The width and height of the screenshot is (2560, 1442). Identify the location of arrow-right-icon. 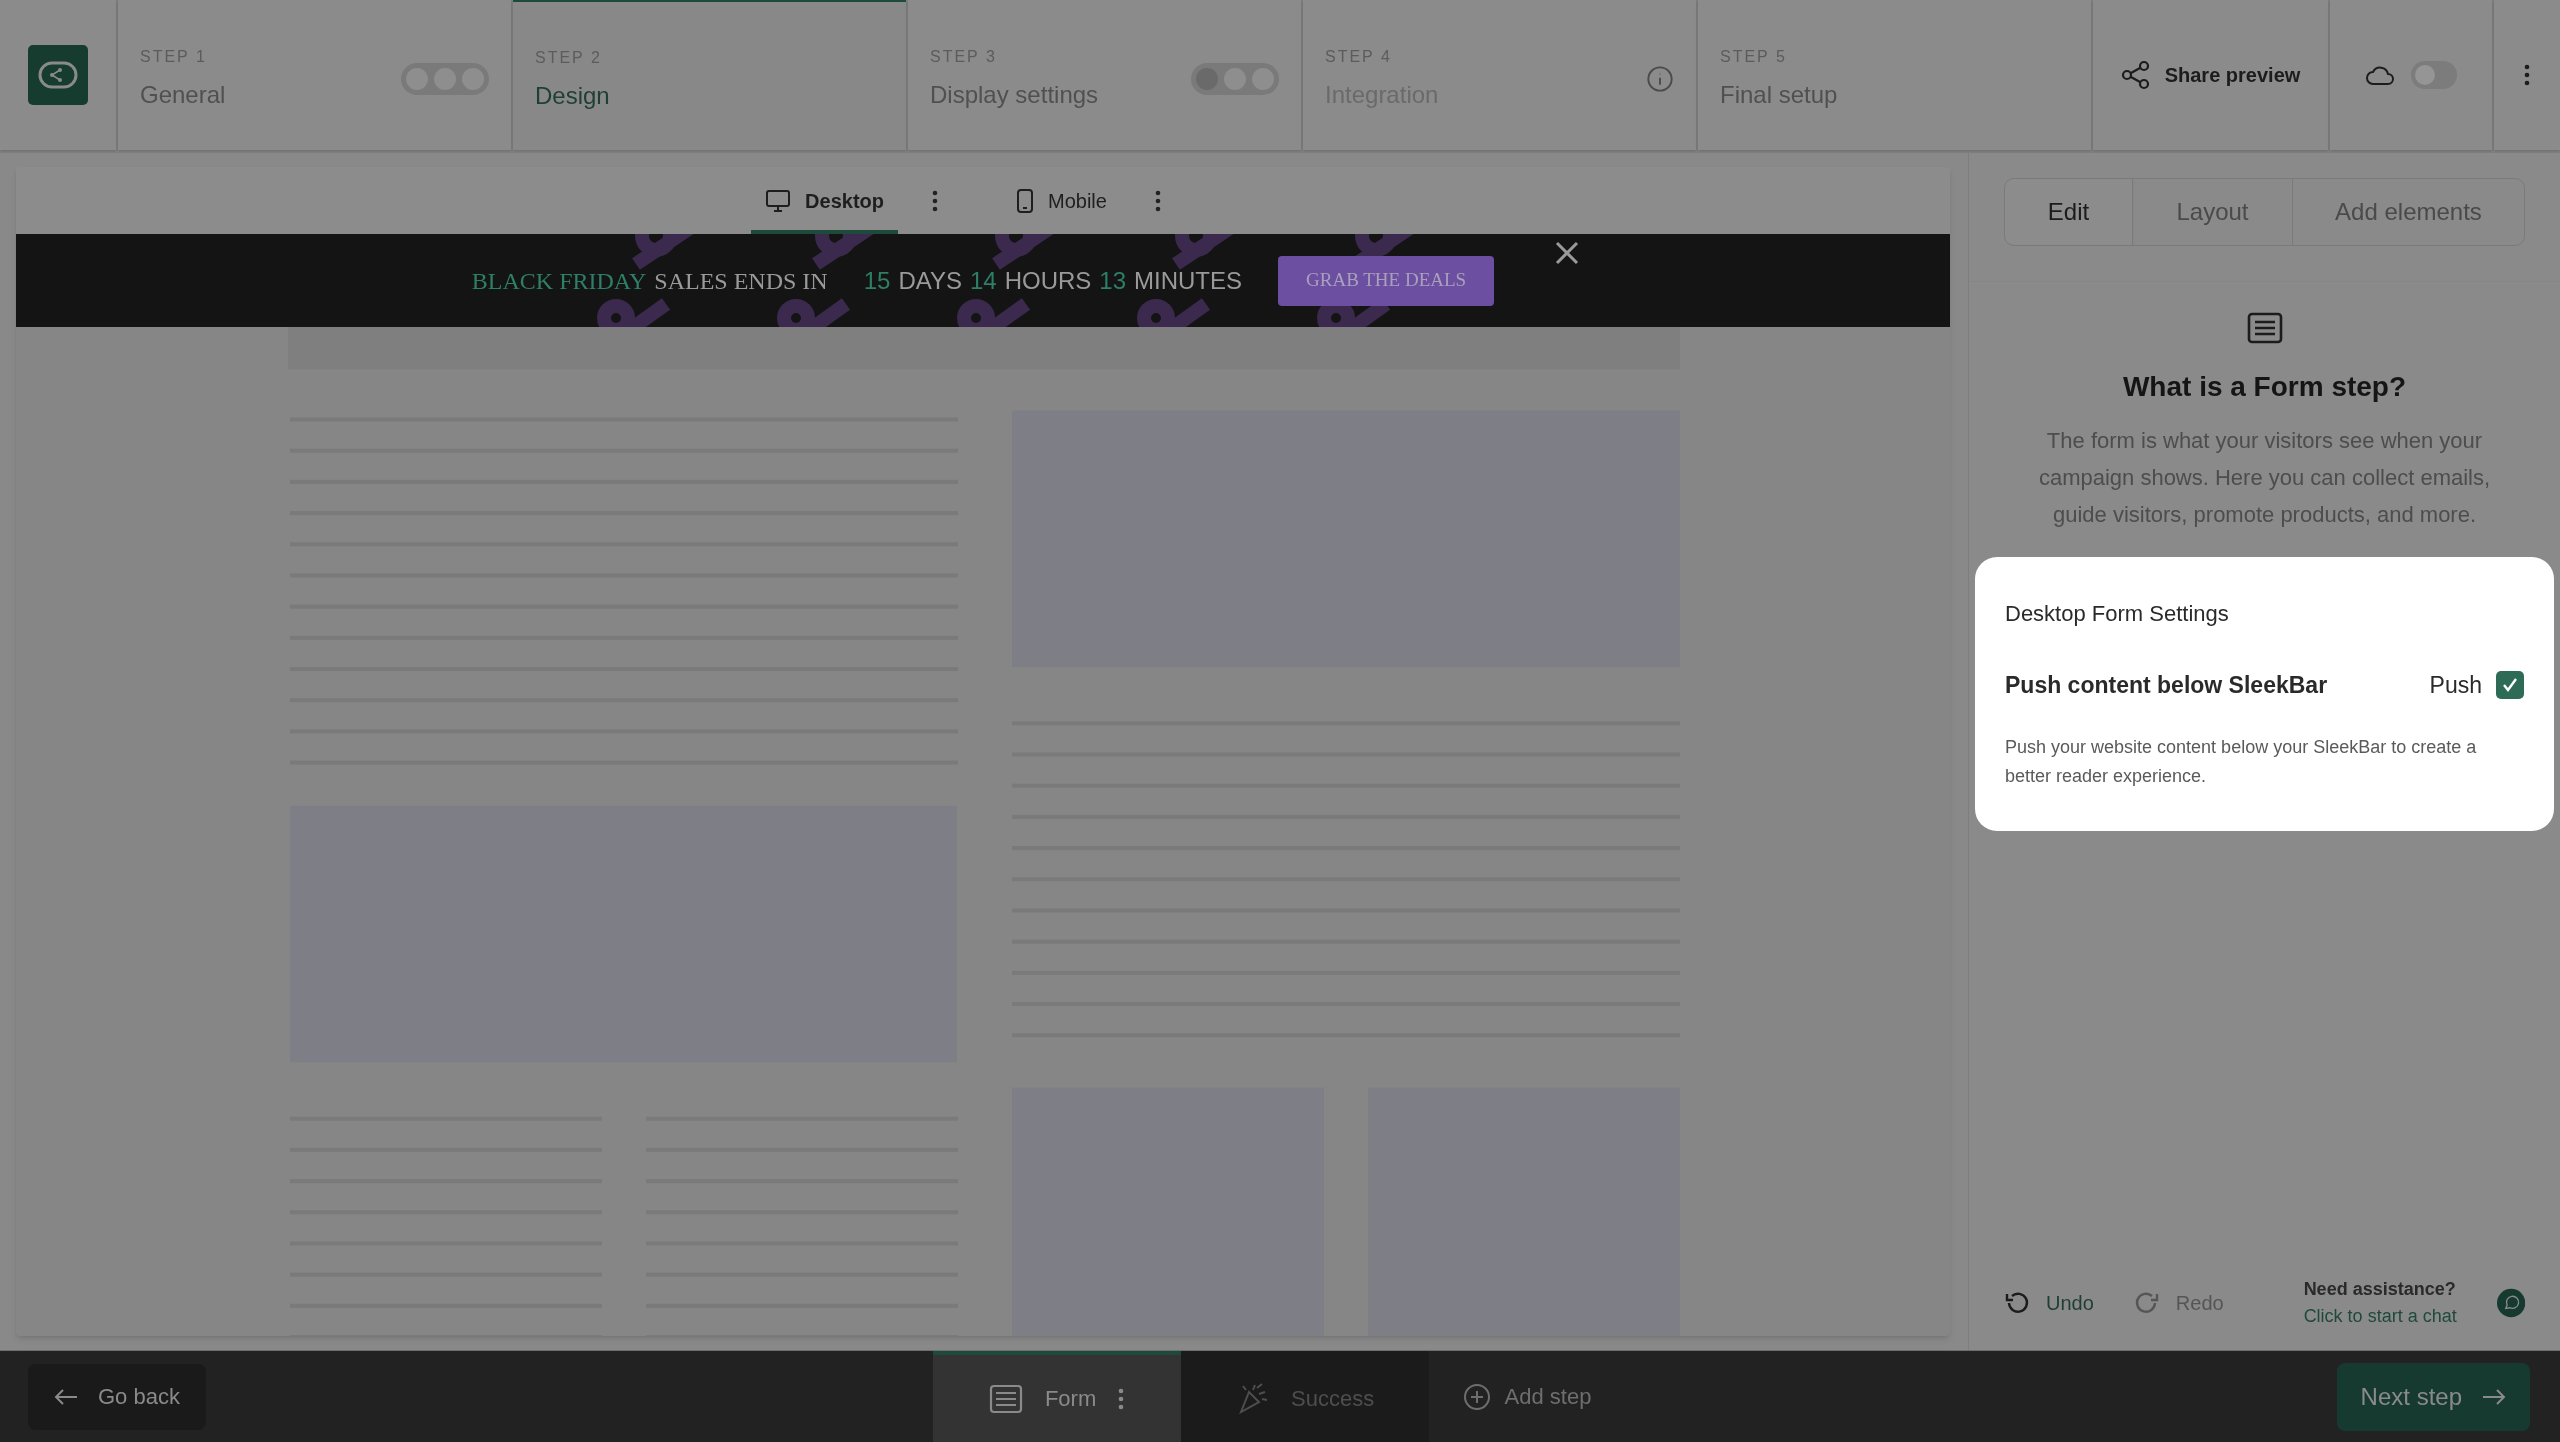
(2494, 1396).